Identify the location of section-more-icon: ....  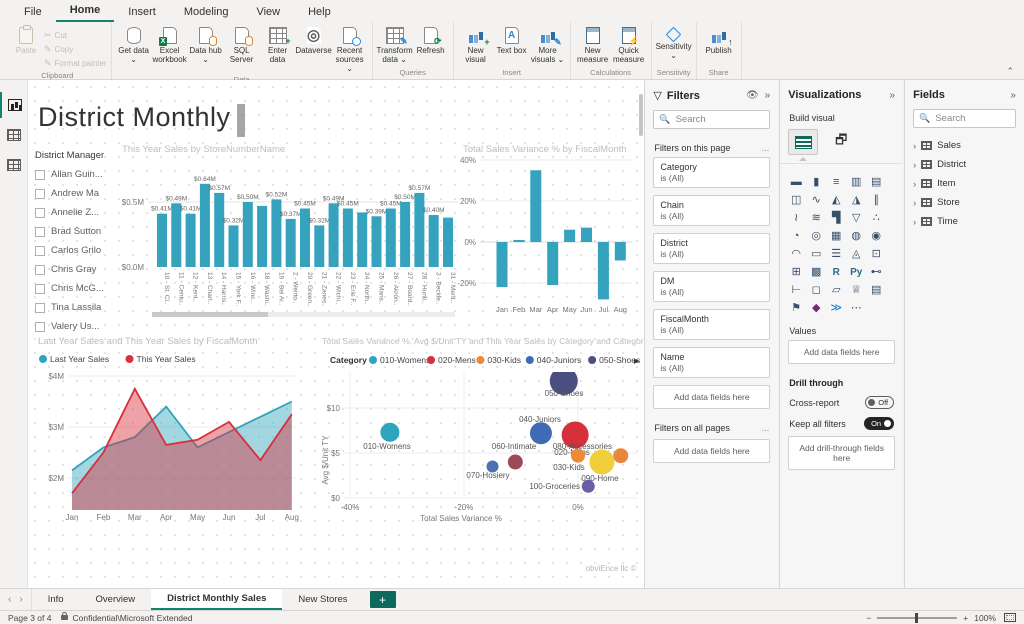
(766, 428).